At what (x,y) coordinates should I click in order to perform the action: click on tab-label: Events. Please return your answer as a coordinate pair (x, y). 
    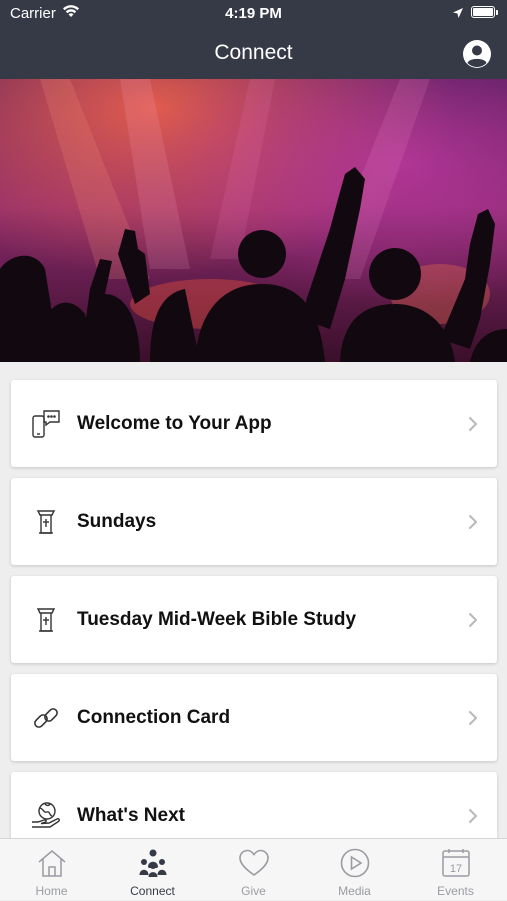
    Looking at the image, I should click on (455, 891).